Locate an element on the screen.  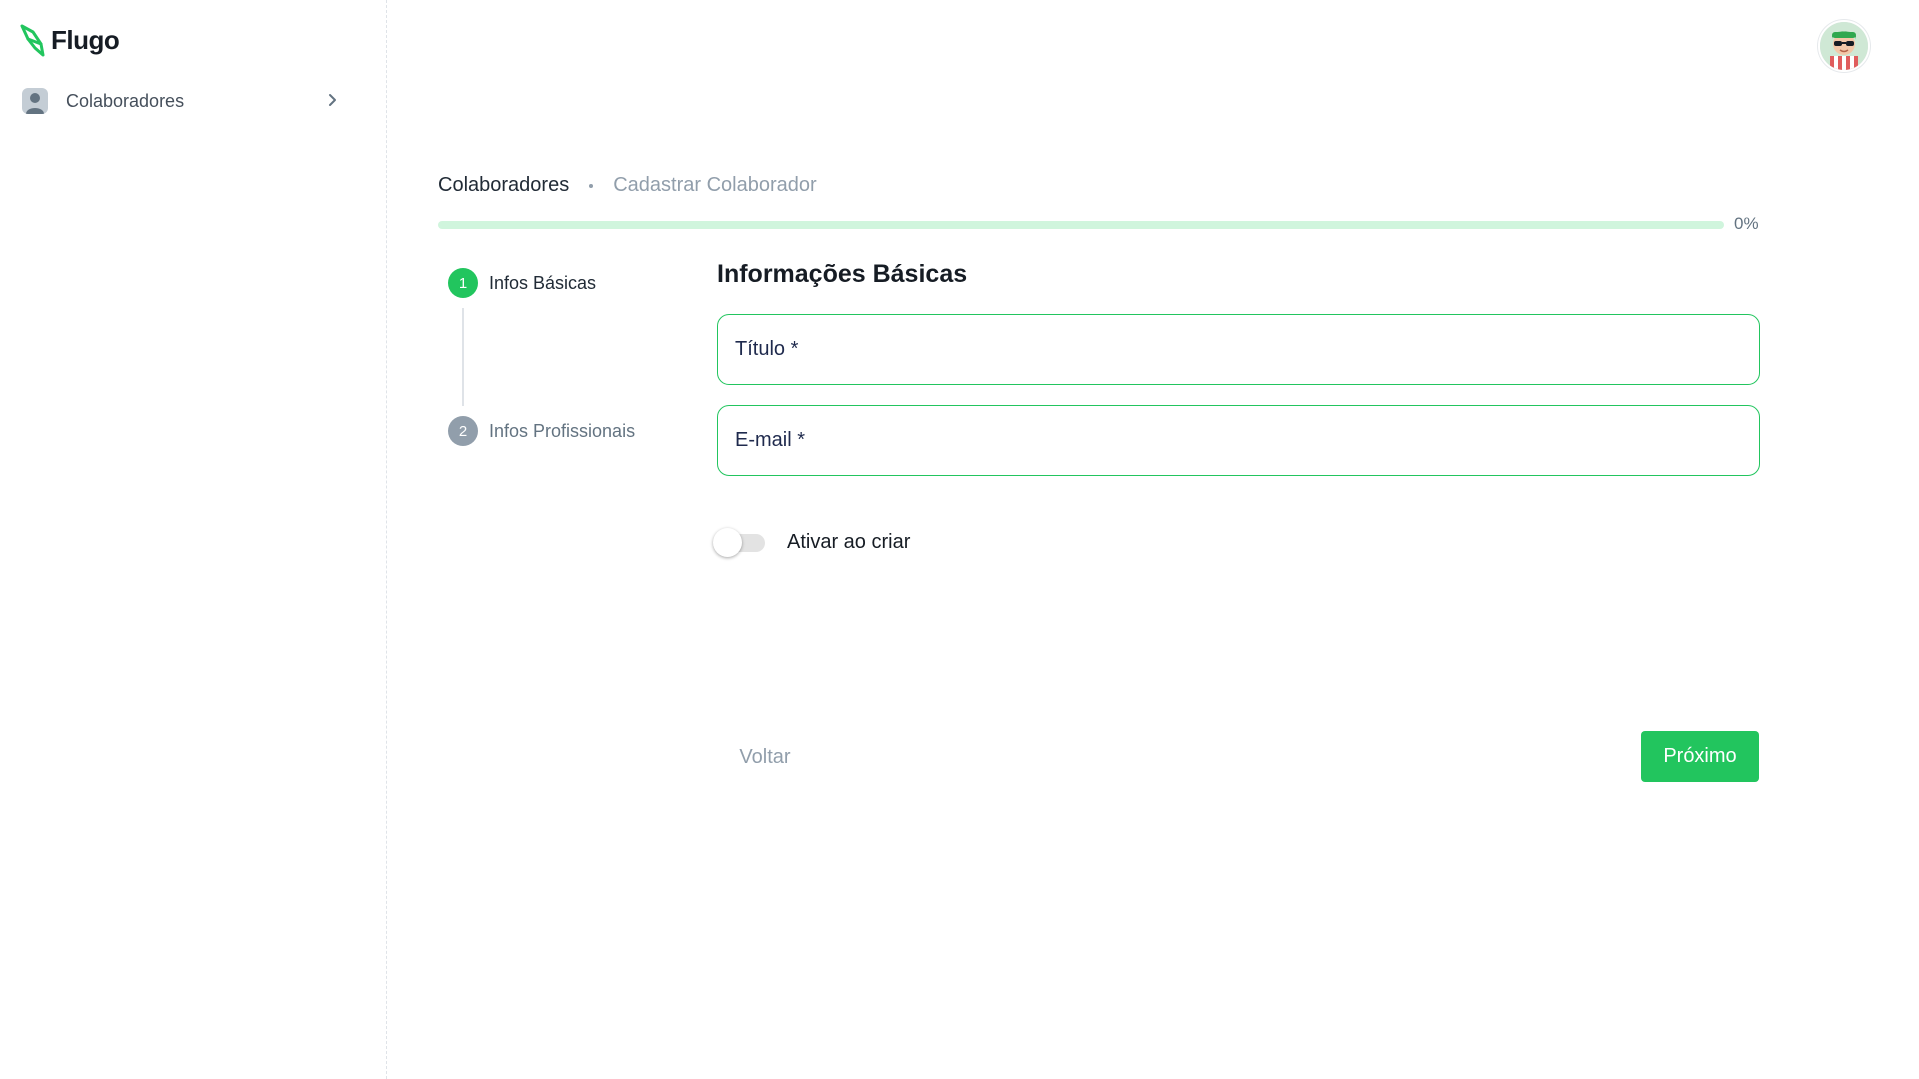
activate-on-create-toggle is located at coordinates (740, 542).